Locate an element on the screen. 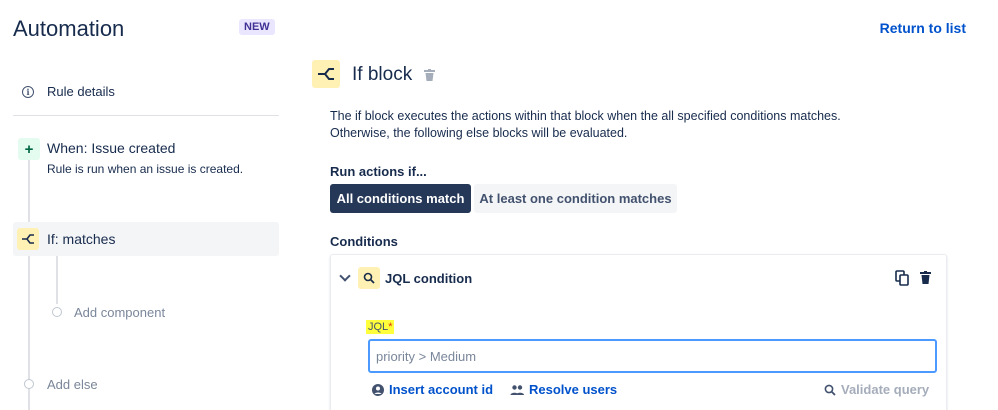 This screenshot has height=410, width=998. validate-query-link: Validate query is located at coordinates (876, 389).